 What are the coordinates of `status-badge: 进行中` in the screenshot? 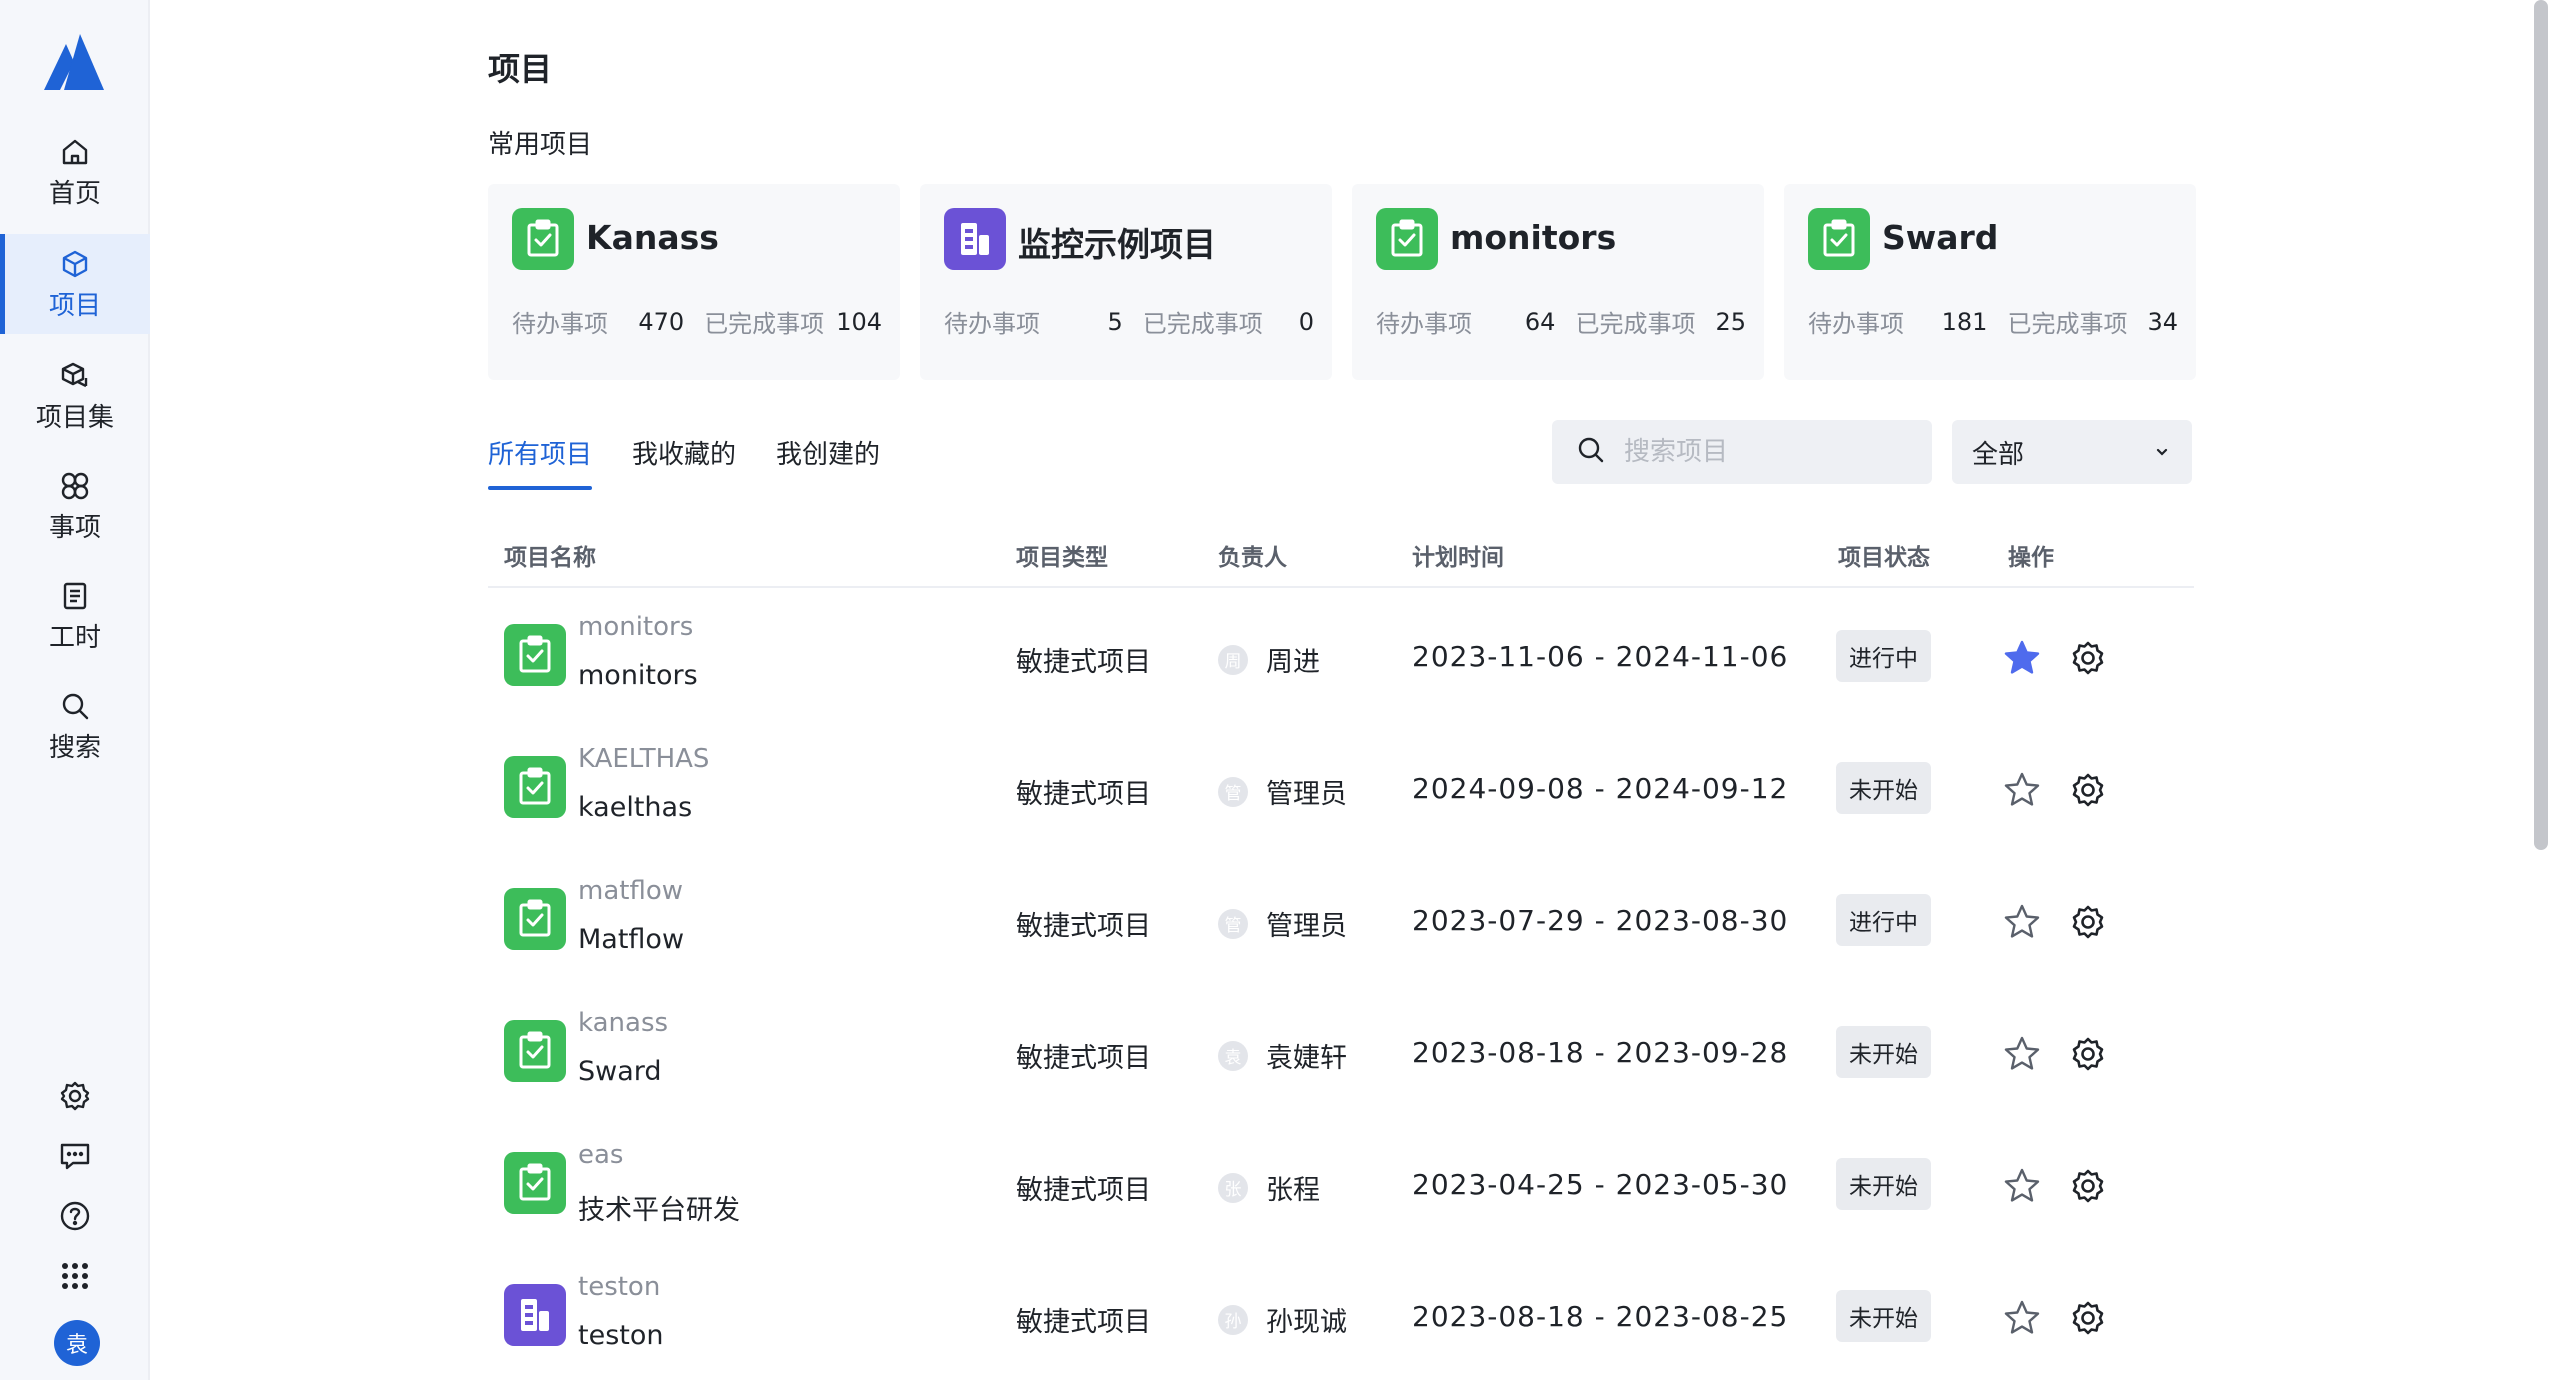 It's located at (1883, 920).